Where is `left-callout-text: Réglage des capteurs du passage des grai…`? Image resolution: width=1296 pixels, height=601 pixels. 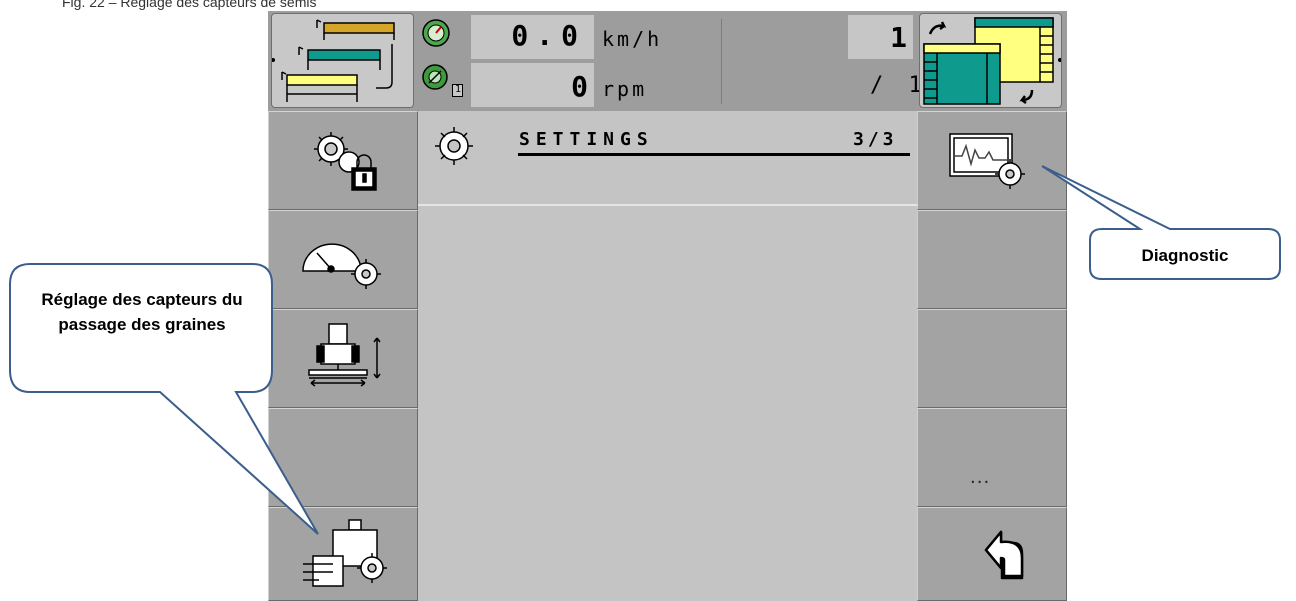 left-callout-text: Réglage des capteurs du passage des grai… is located at coordinates (142, 312).